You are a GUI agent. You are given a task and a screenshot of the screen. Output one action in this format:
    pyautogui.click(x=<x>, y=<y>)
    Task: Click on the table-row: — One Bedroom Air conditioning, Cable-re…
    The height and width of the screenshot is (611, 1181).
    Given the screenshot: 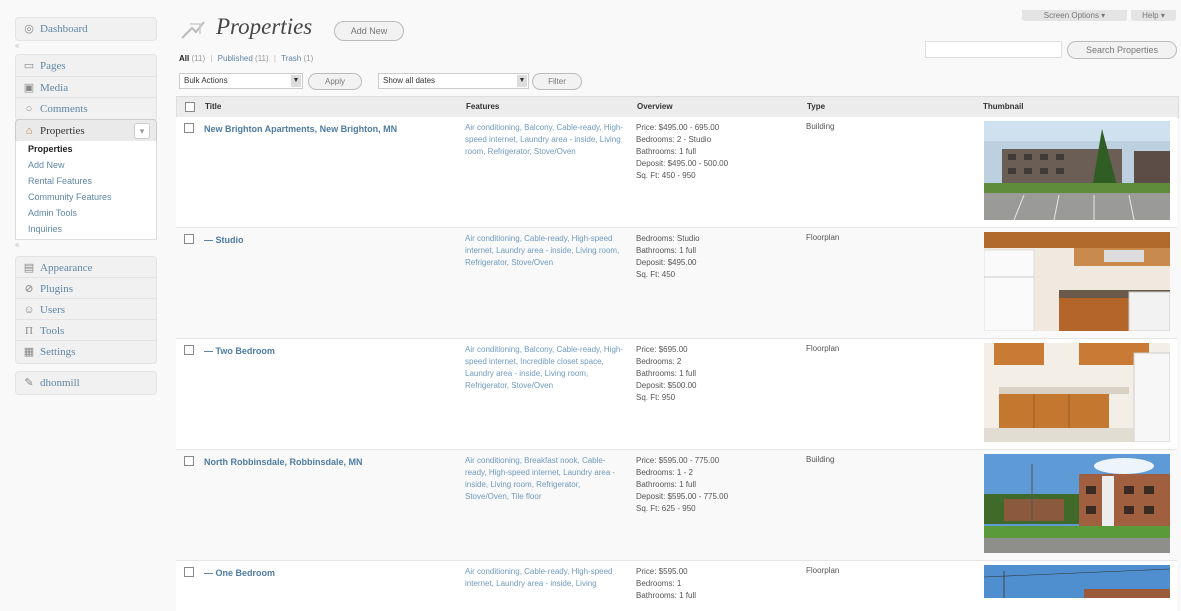 What is the action you would take?
    pyautogui.click(x=676, y=586)
    